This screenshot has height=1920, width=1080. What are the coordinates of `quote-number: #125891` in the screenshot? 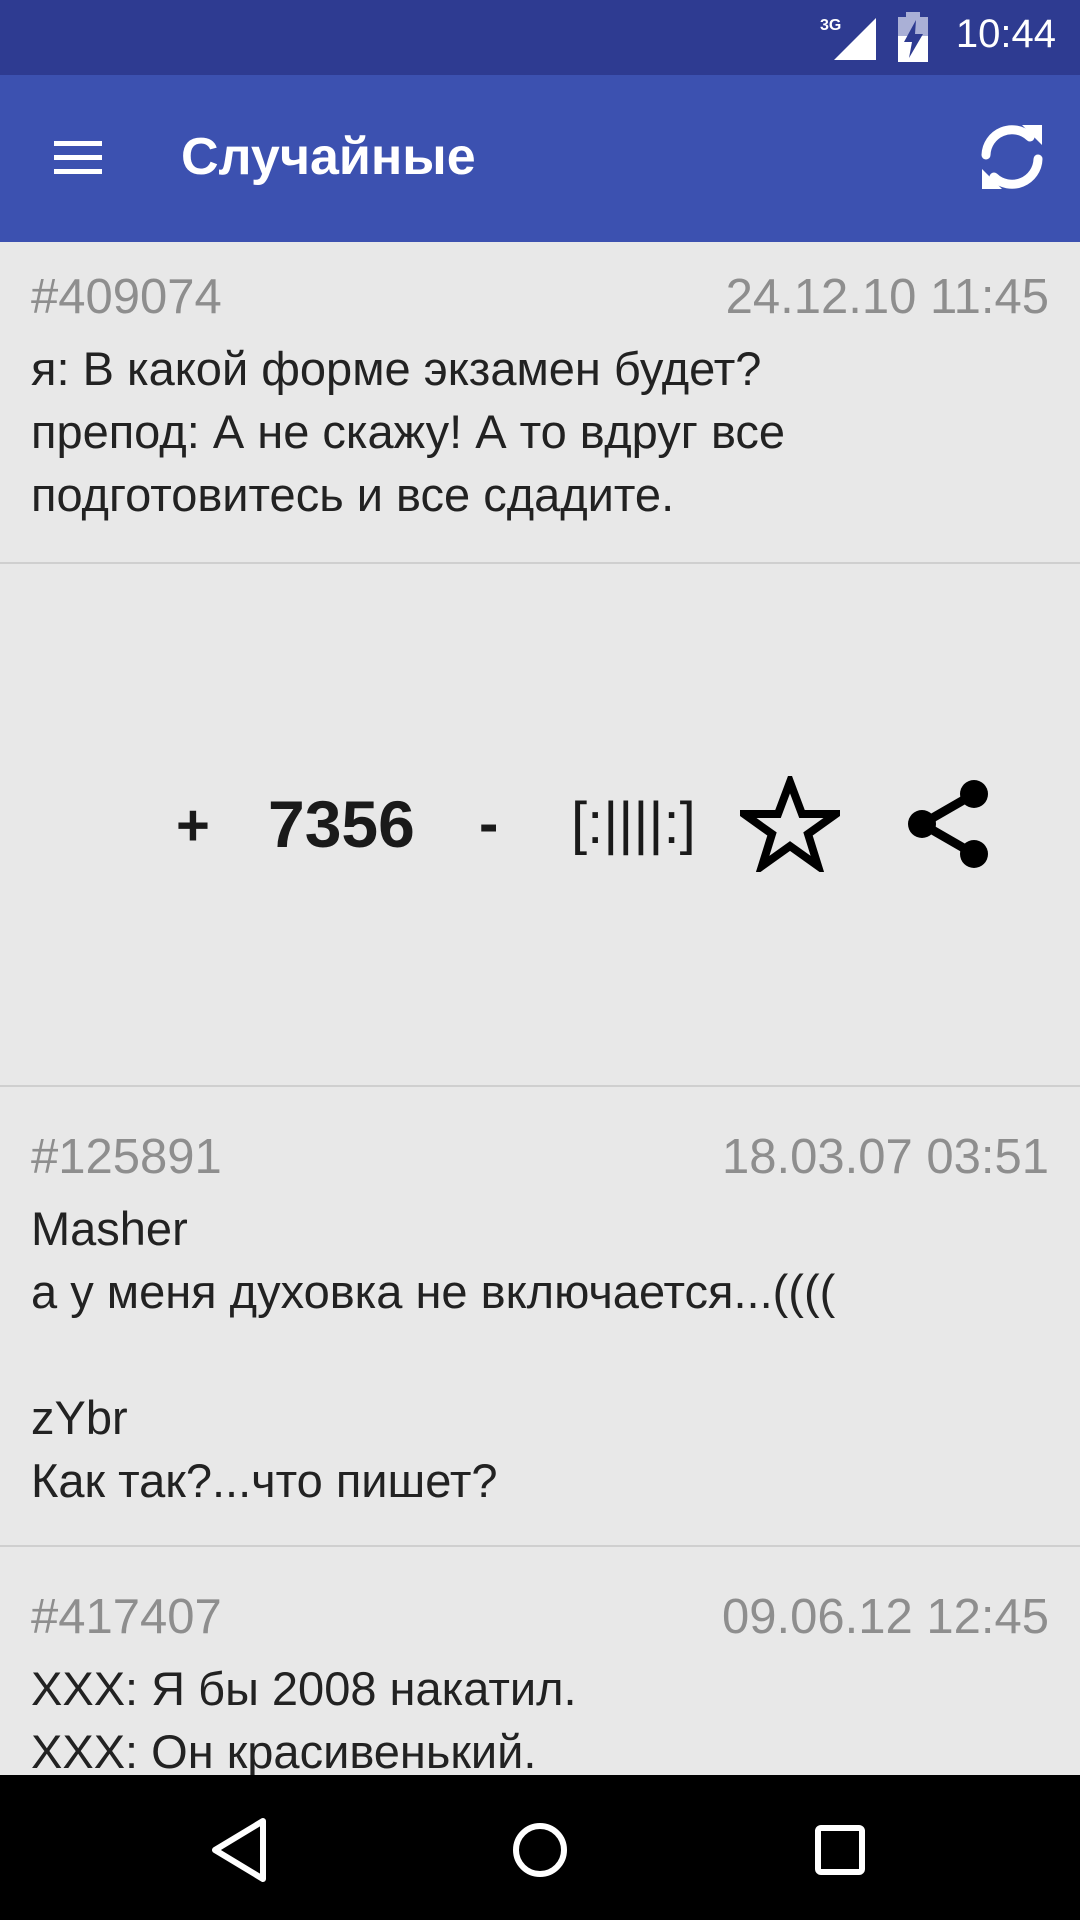 It's located at (126, 1157).